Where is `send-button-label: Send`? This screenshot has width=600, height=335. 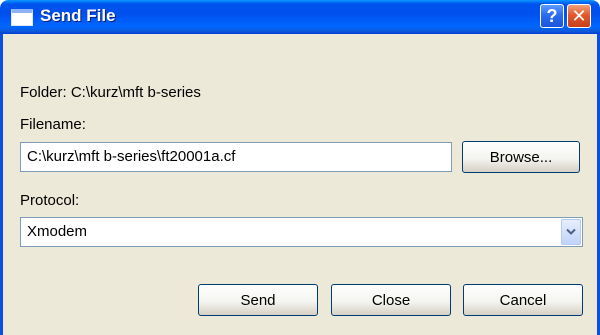 send-button-label: Send is located at coordinates (258, 300).